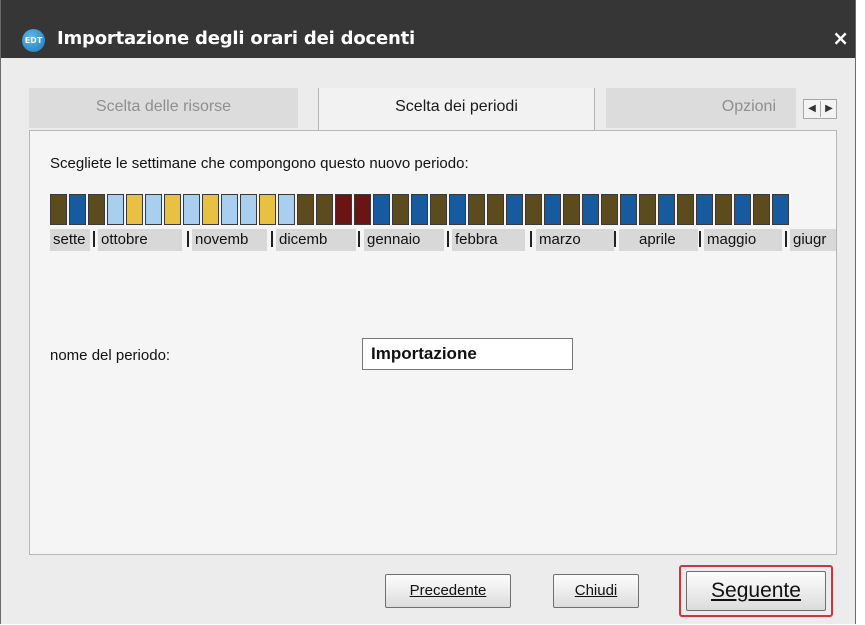  Describe the element at coordinates (229, 240) in the screenshot. I see `month-label: novemb` at that location.